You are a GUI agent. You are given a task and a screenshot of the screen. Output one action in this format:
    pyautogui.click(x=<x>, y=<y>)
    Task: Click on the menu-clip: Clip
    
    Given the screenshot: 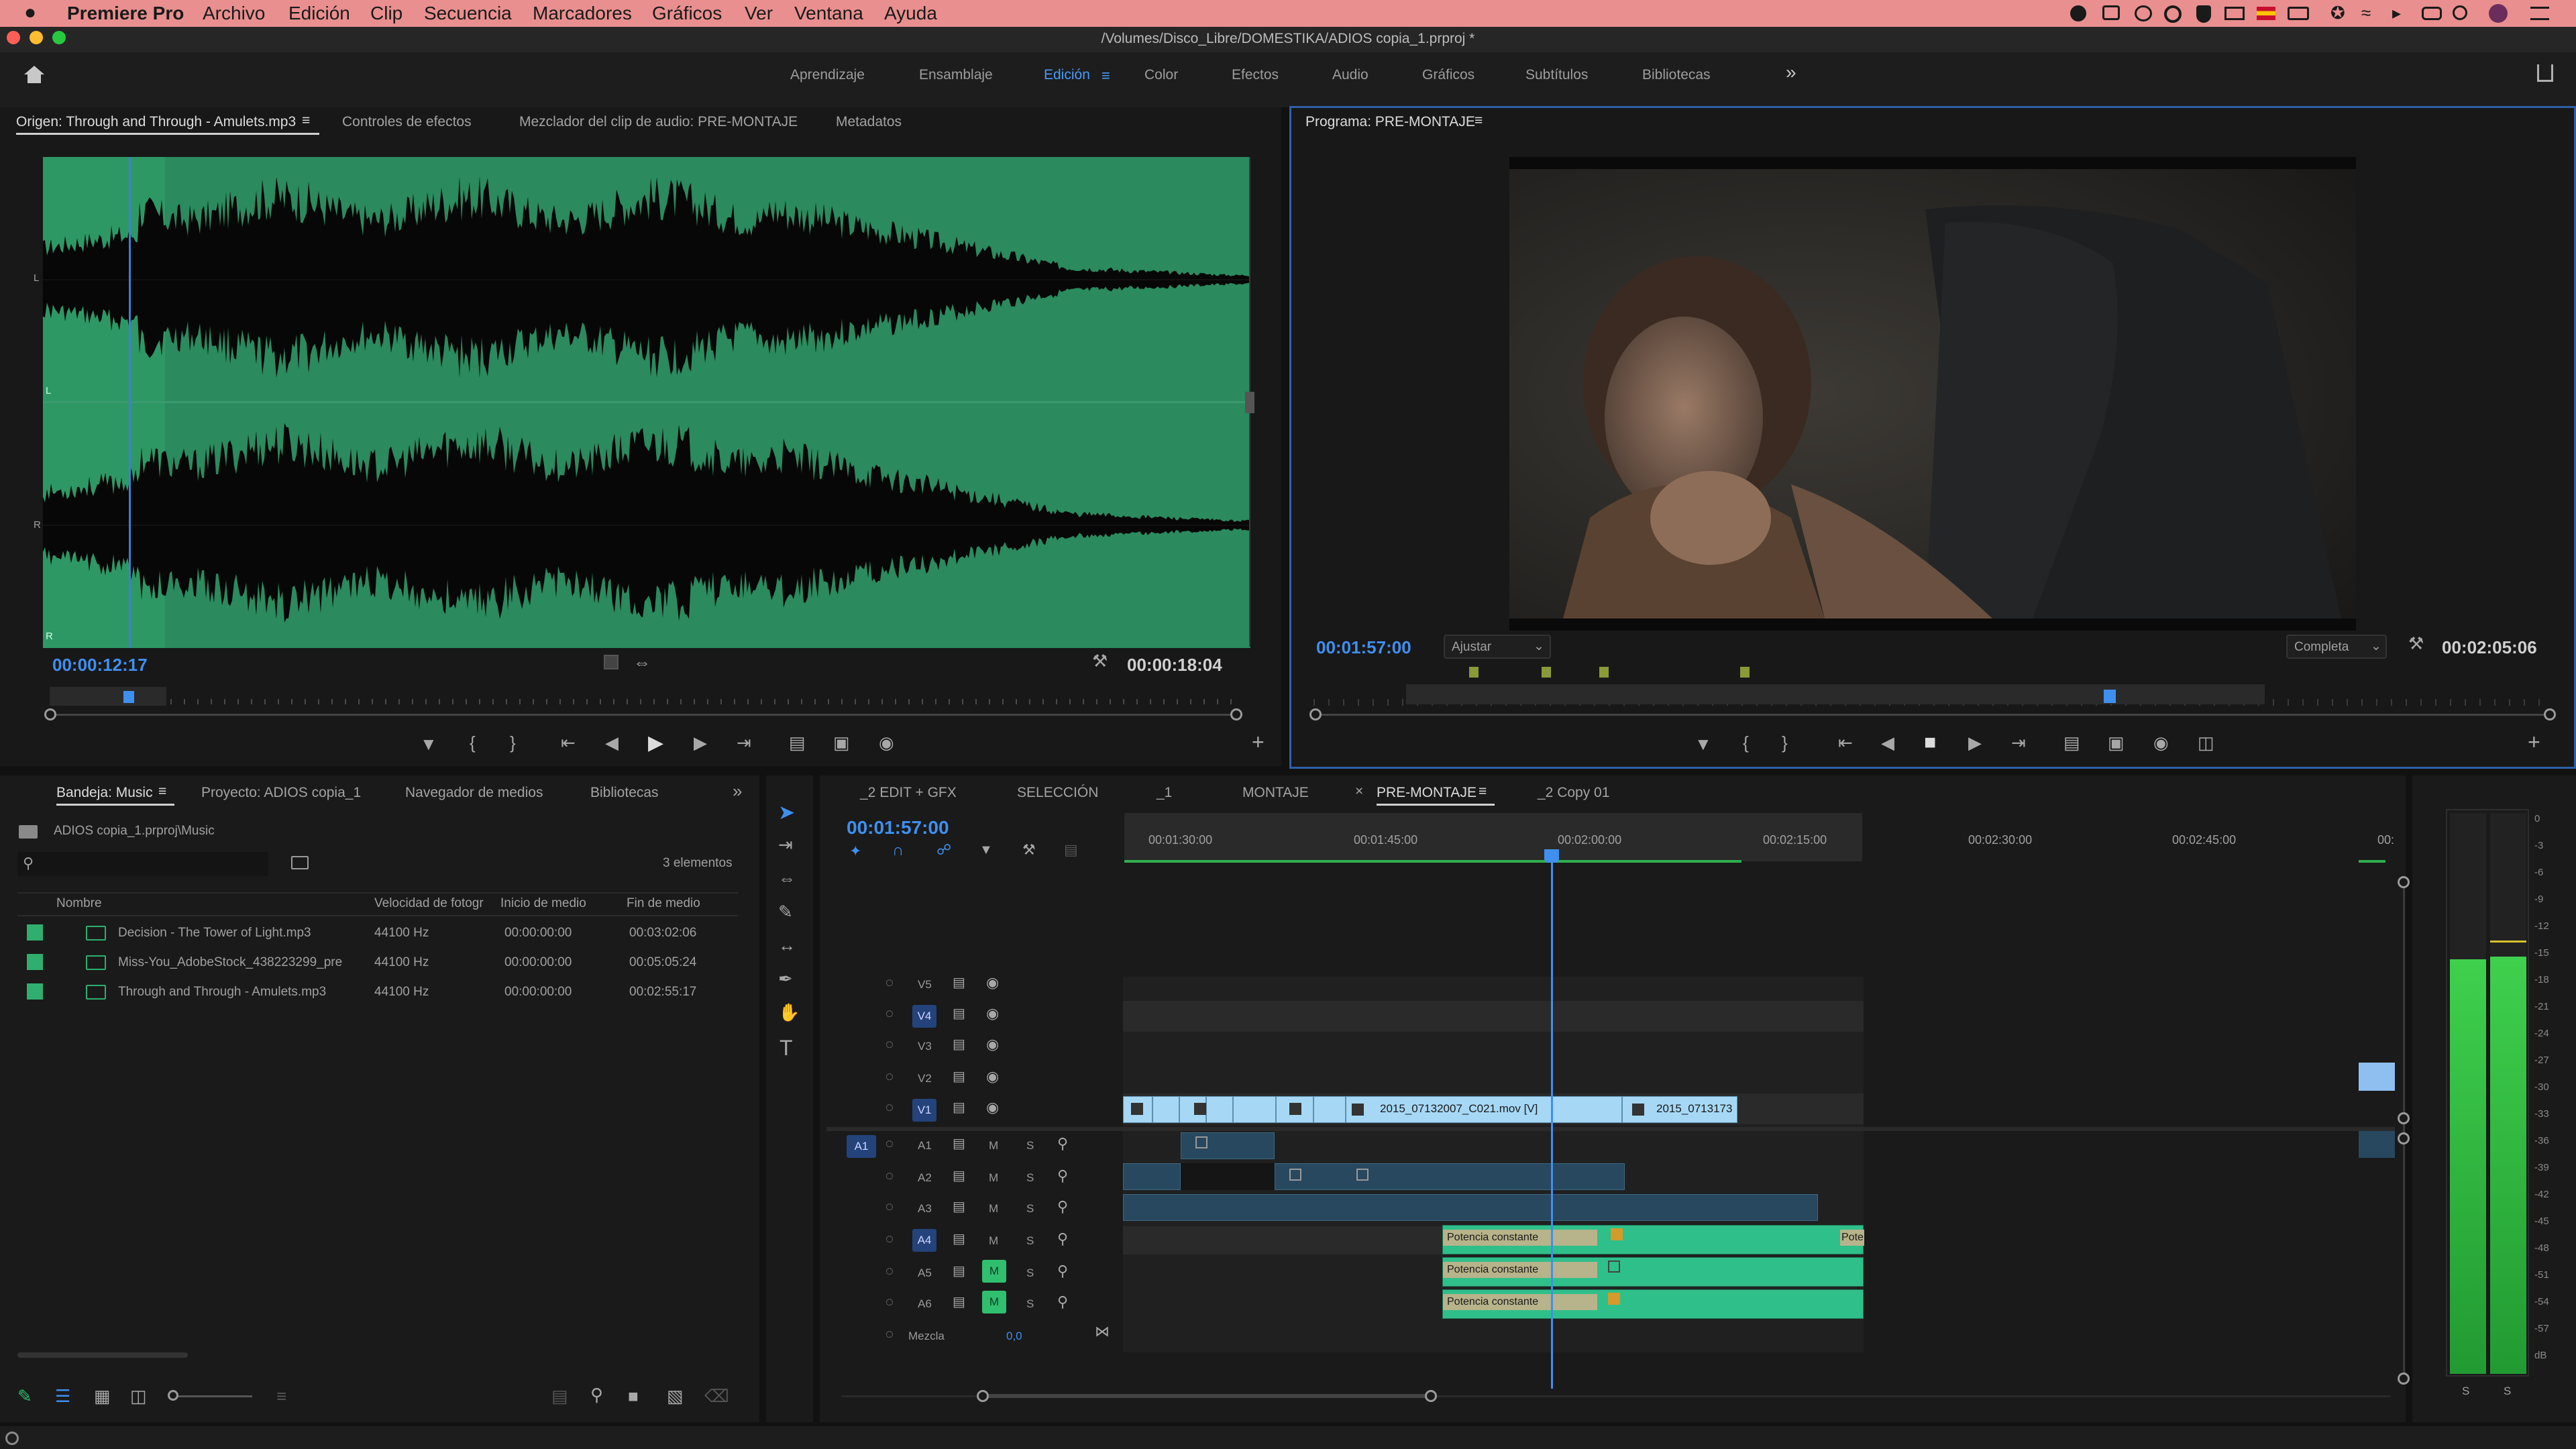 What is the action you would take?
    pyautogui.click(x=386, y=13)
    